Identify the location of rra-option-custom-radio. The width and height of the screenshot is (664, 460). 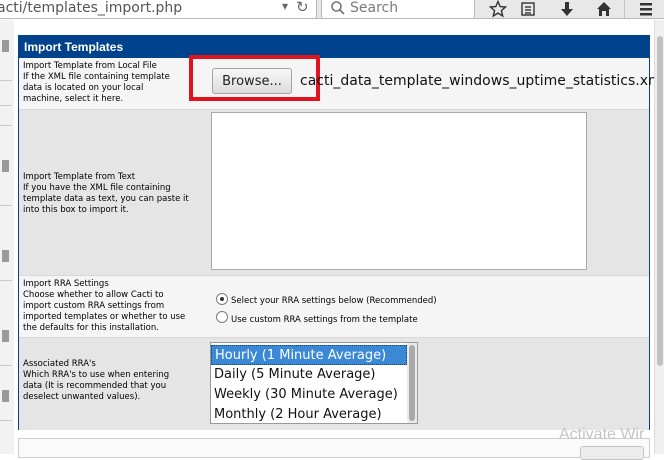
(222, 317).